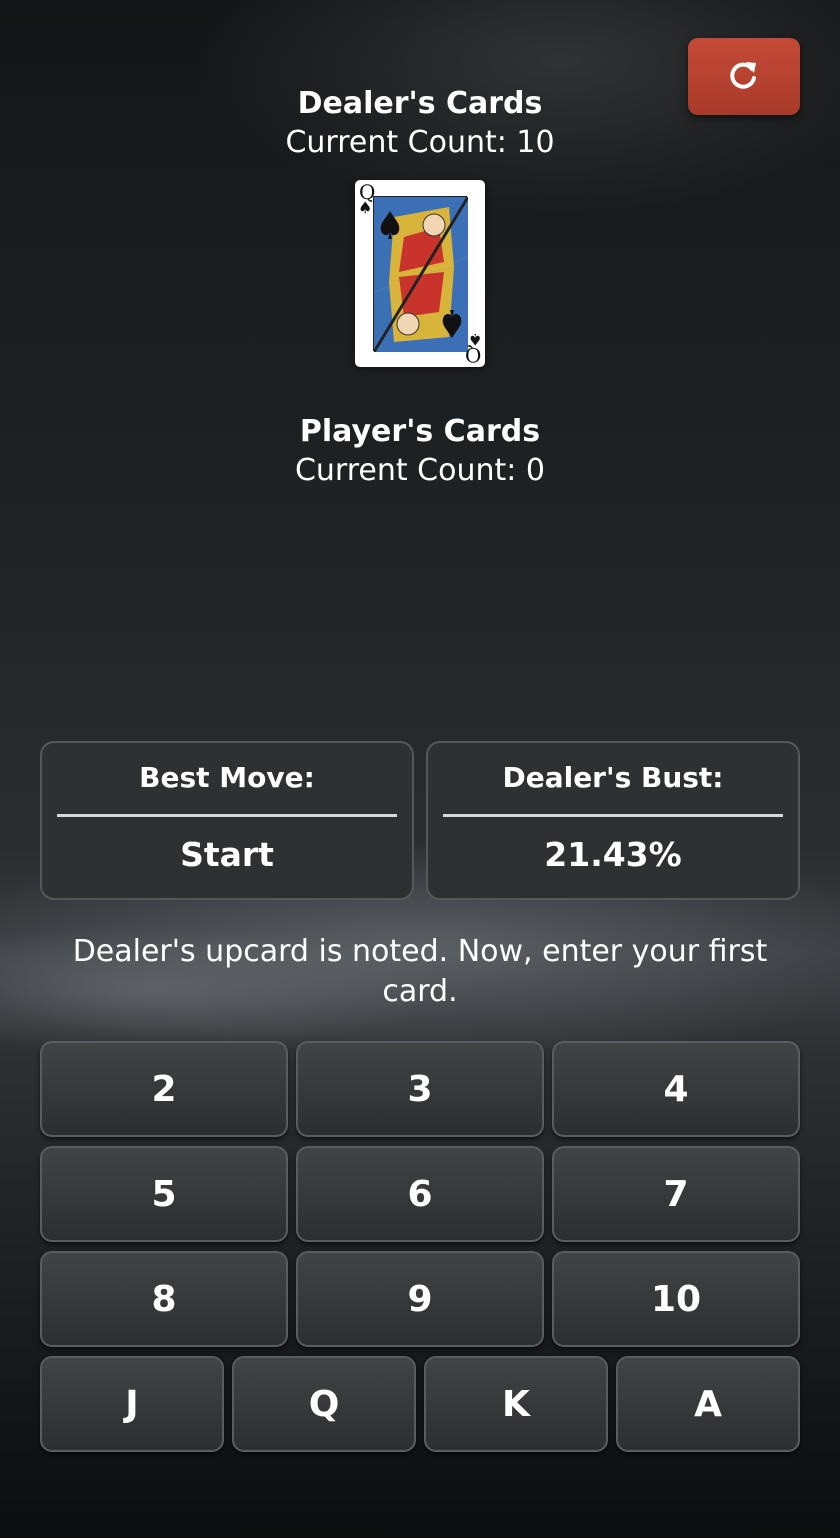 The image size is (840, 1538). Describe the element at coordinates (420, 142) in the screenshot. I see `dealer-count: Current Count: 10` at that location.